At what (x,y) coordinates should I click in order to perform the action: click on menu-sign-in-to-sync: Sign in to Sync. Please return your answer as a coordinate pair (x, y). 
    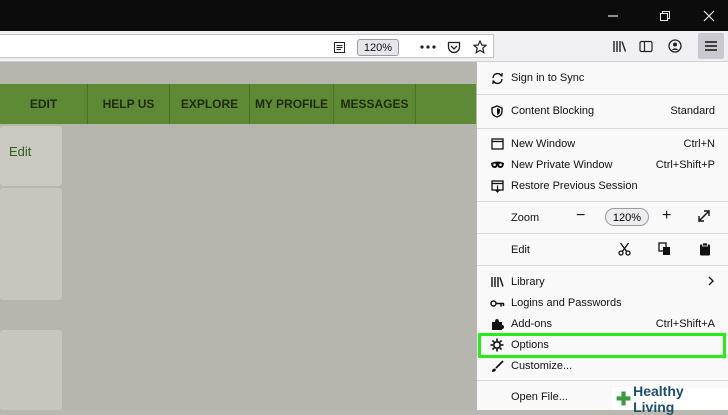
    Looking at the image, I should click on (602, 78).